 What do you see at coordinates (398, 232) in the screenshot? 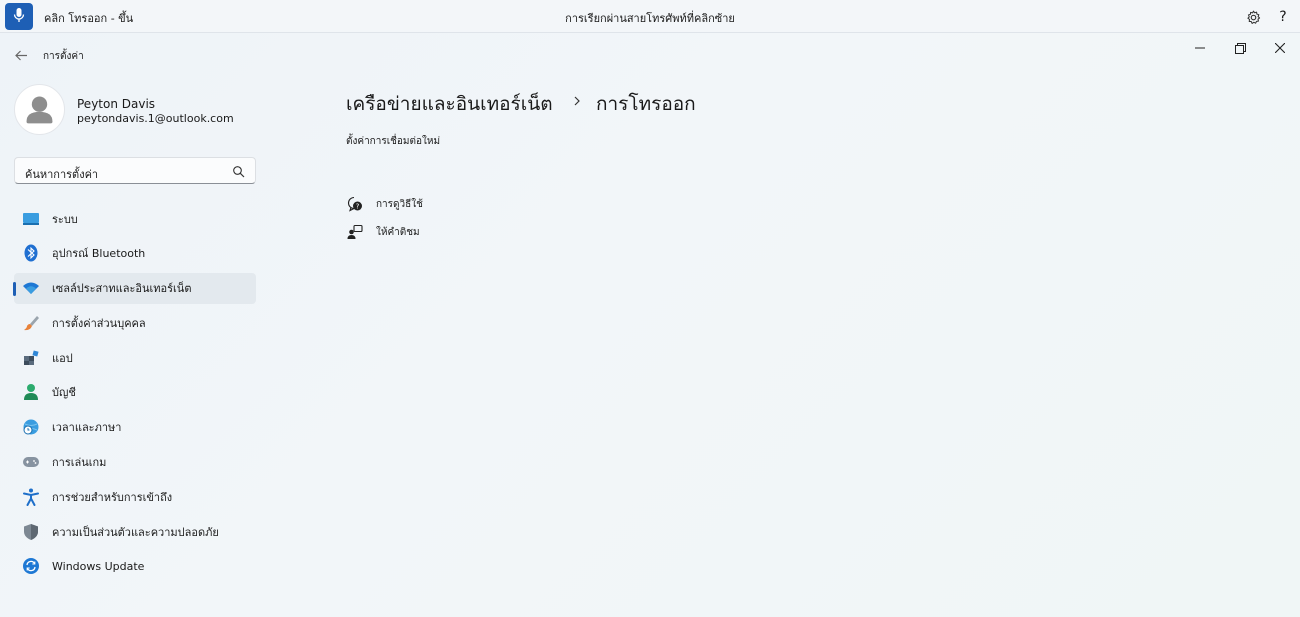
I see `feedback-link-label: ให้คำติชม` at bounding box center [398, 232].